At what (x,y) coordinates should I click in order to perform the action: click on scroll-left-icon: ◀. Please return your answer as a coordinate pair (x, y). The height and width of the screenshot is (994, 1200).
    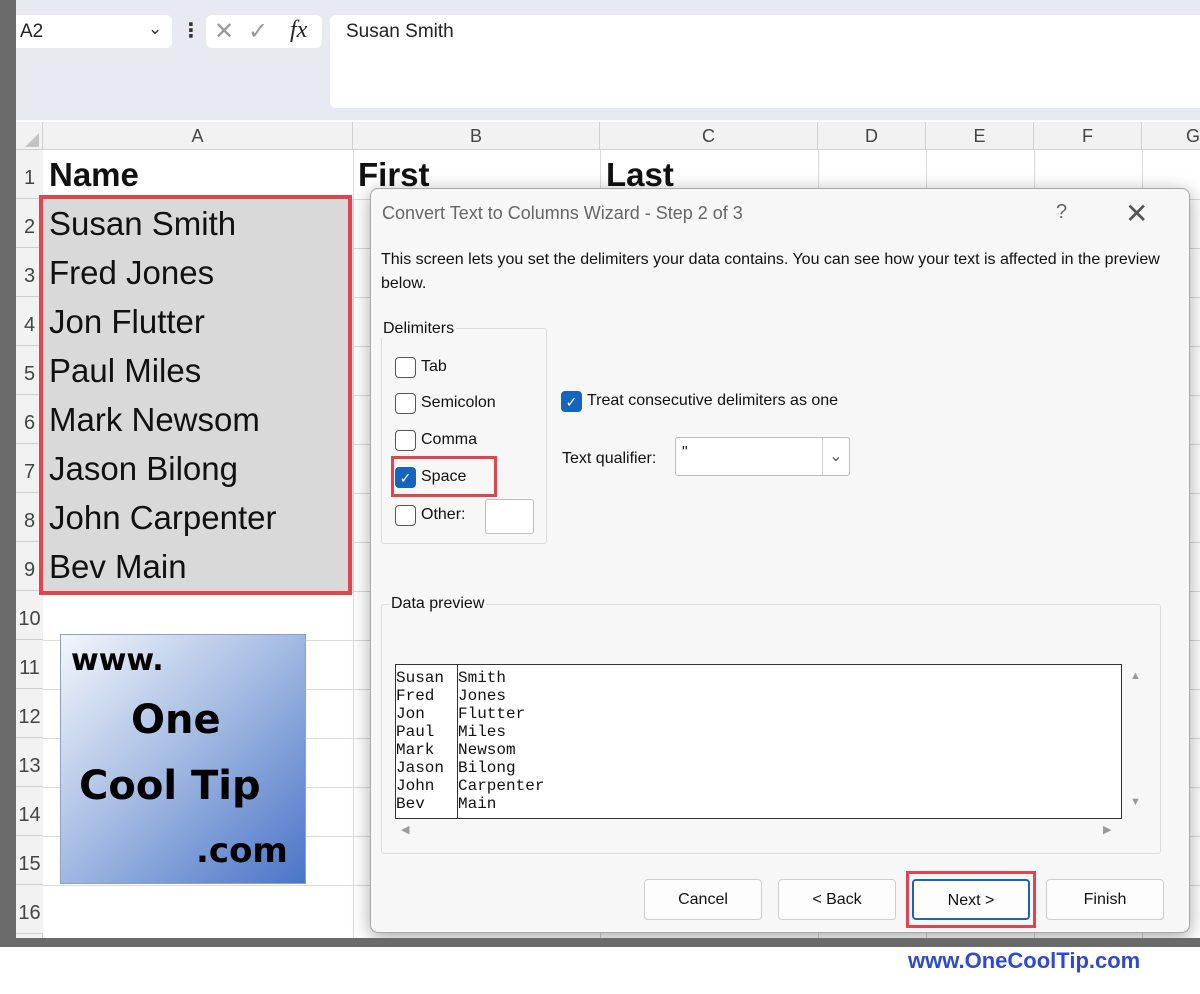
    Looking at the image, I should click on (405, 829).